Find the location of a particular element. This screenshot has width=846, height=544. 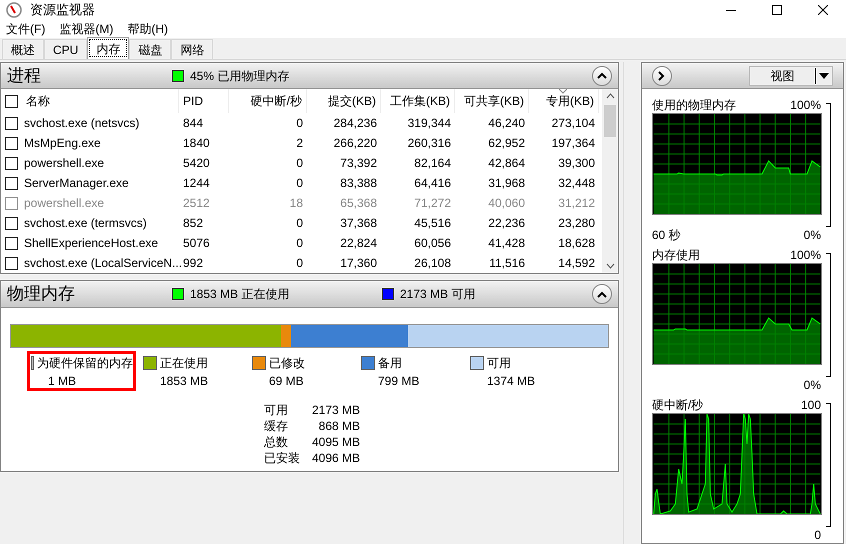

table-row: svchost.exe (netsvcs) 844 0 284,236 319,344 46,240 273,104 is located at coordinates (301, 123).